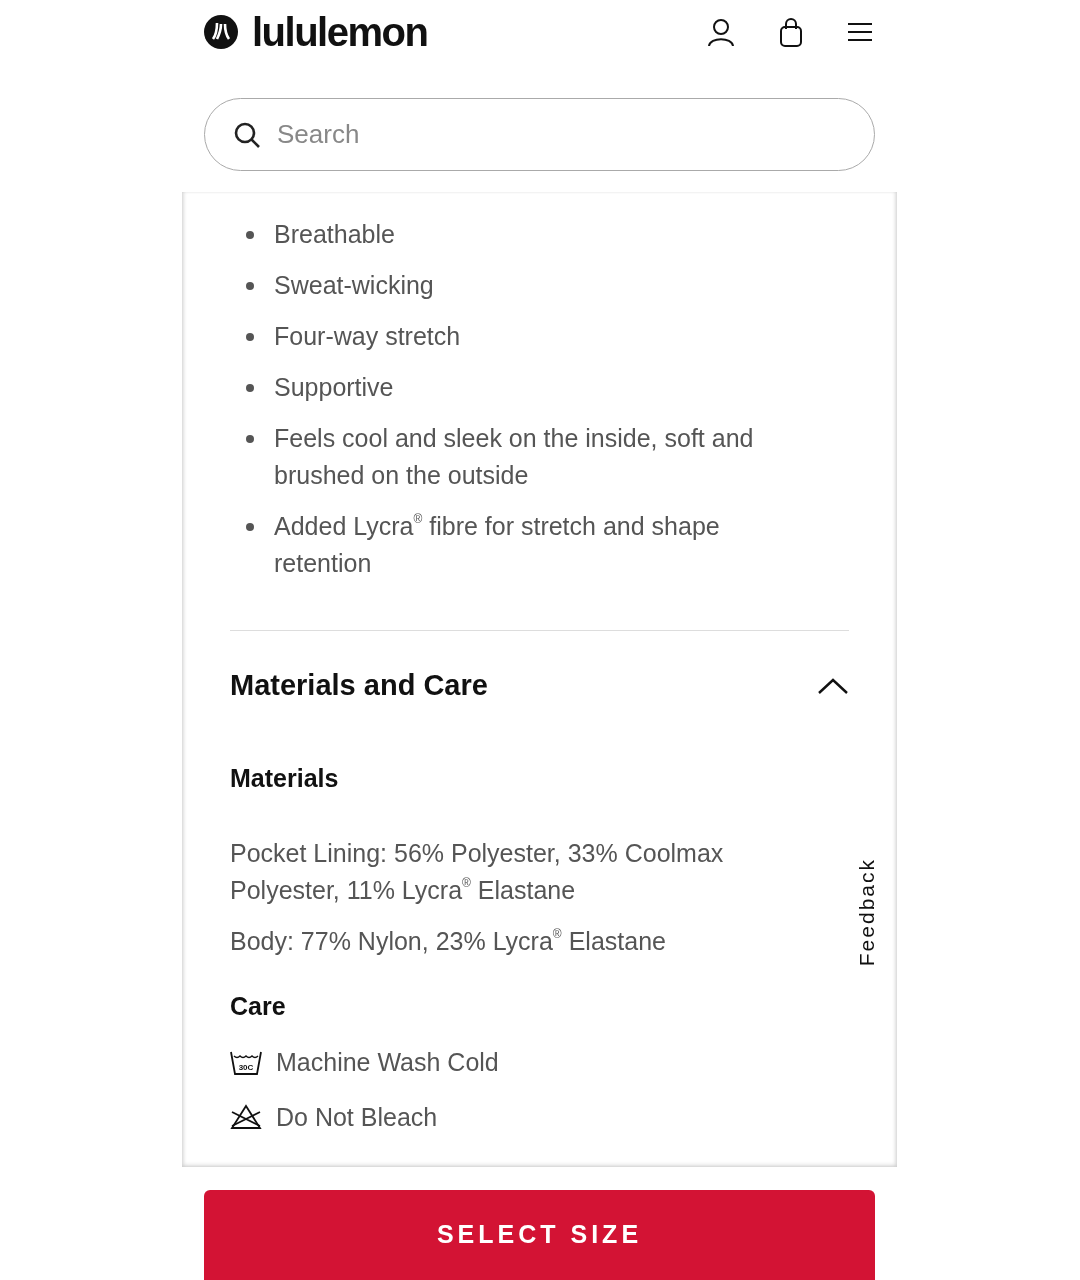  What do you see at coordinates (514, 457) in the screenshot?
I see `feature-text: Feels cool and sleek on the inside, soft and brushed on the outside` at bounding box center [514, 457].